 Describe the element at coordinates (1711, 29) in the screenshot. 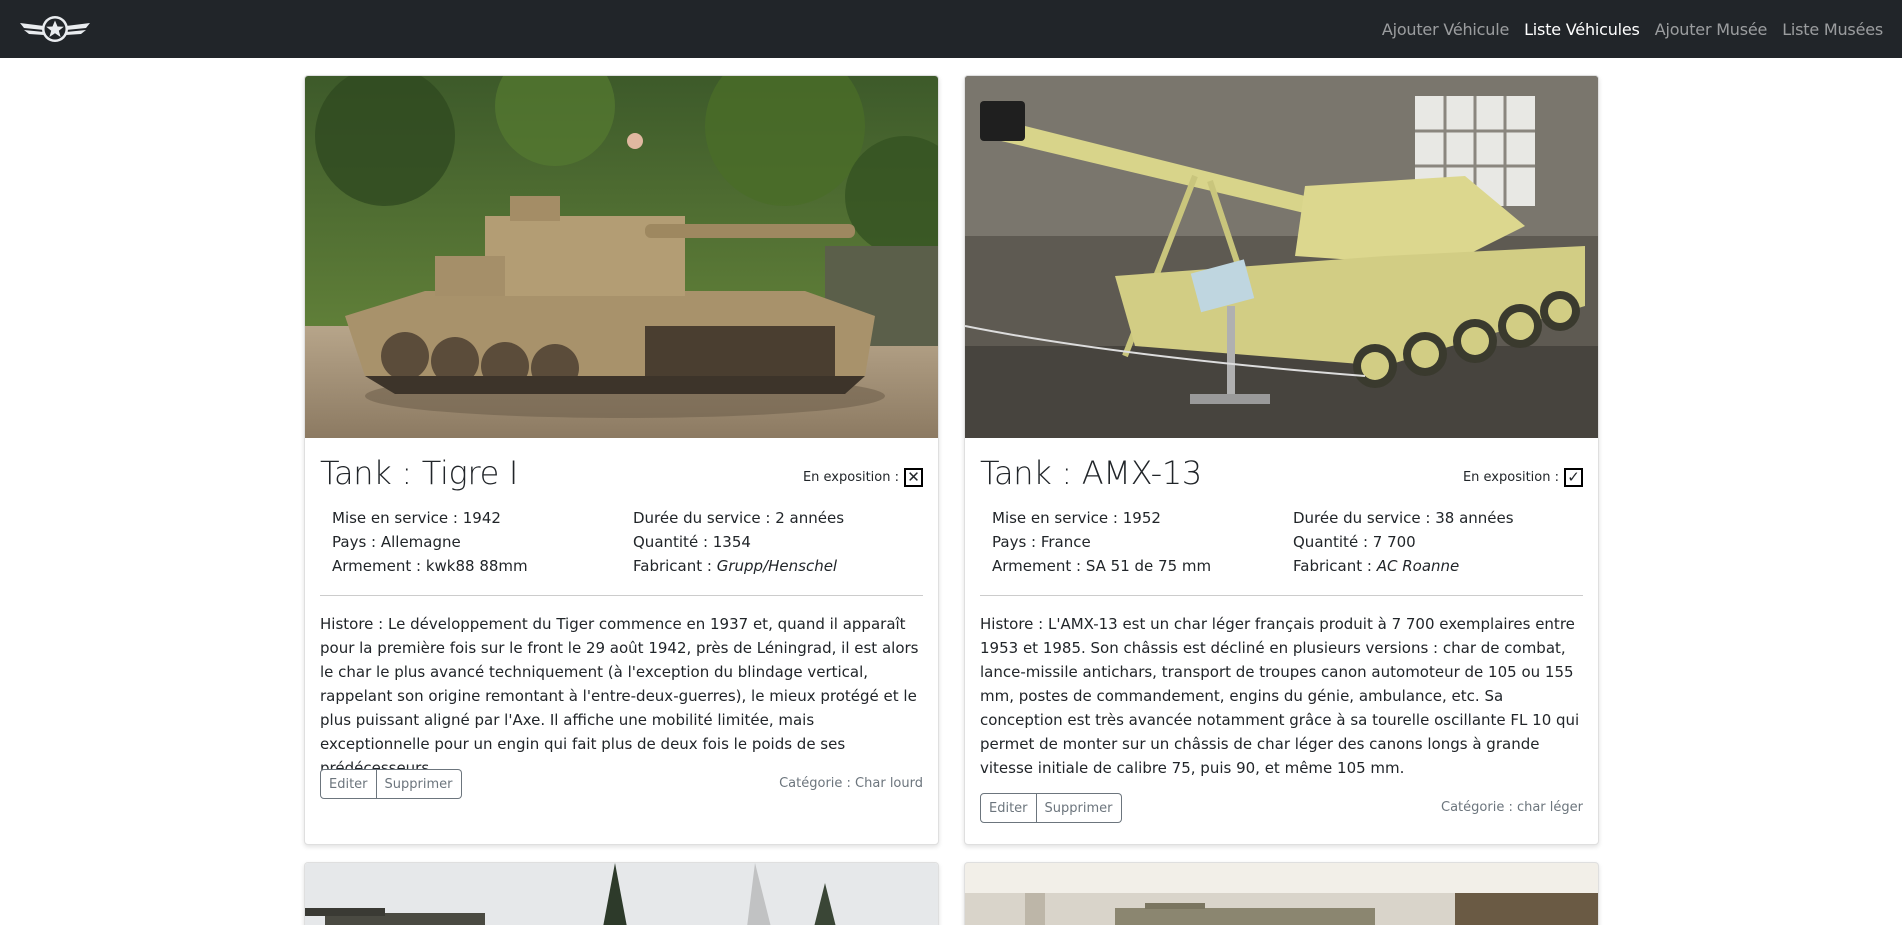

I see `nav-ajouter-musee: Ajouter Musée` at that location.